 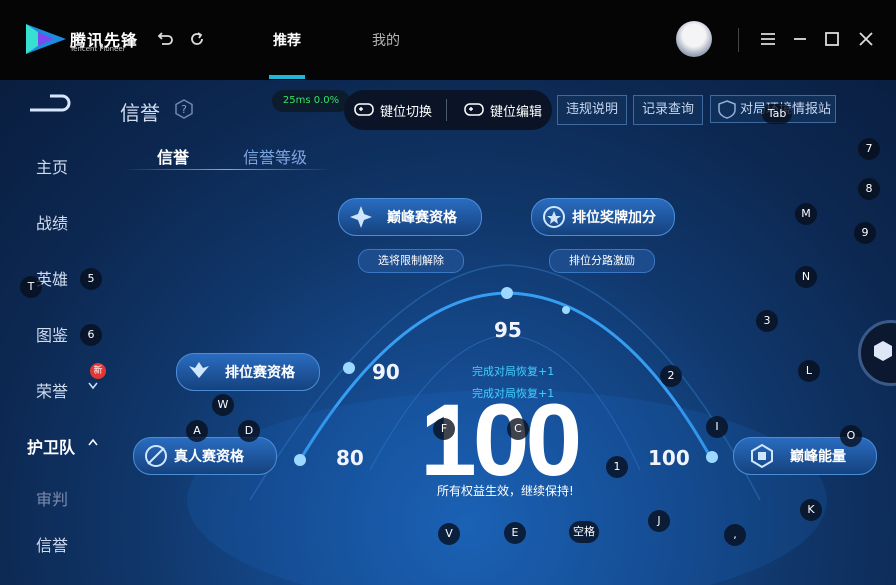 I want to click on key-badge: W, so click(x=223, y=405).